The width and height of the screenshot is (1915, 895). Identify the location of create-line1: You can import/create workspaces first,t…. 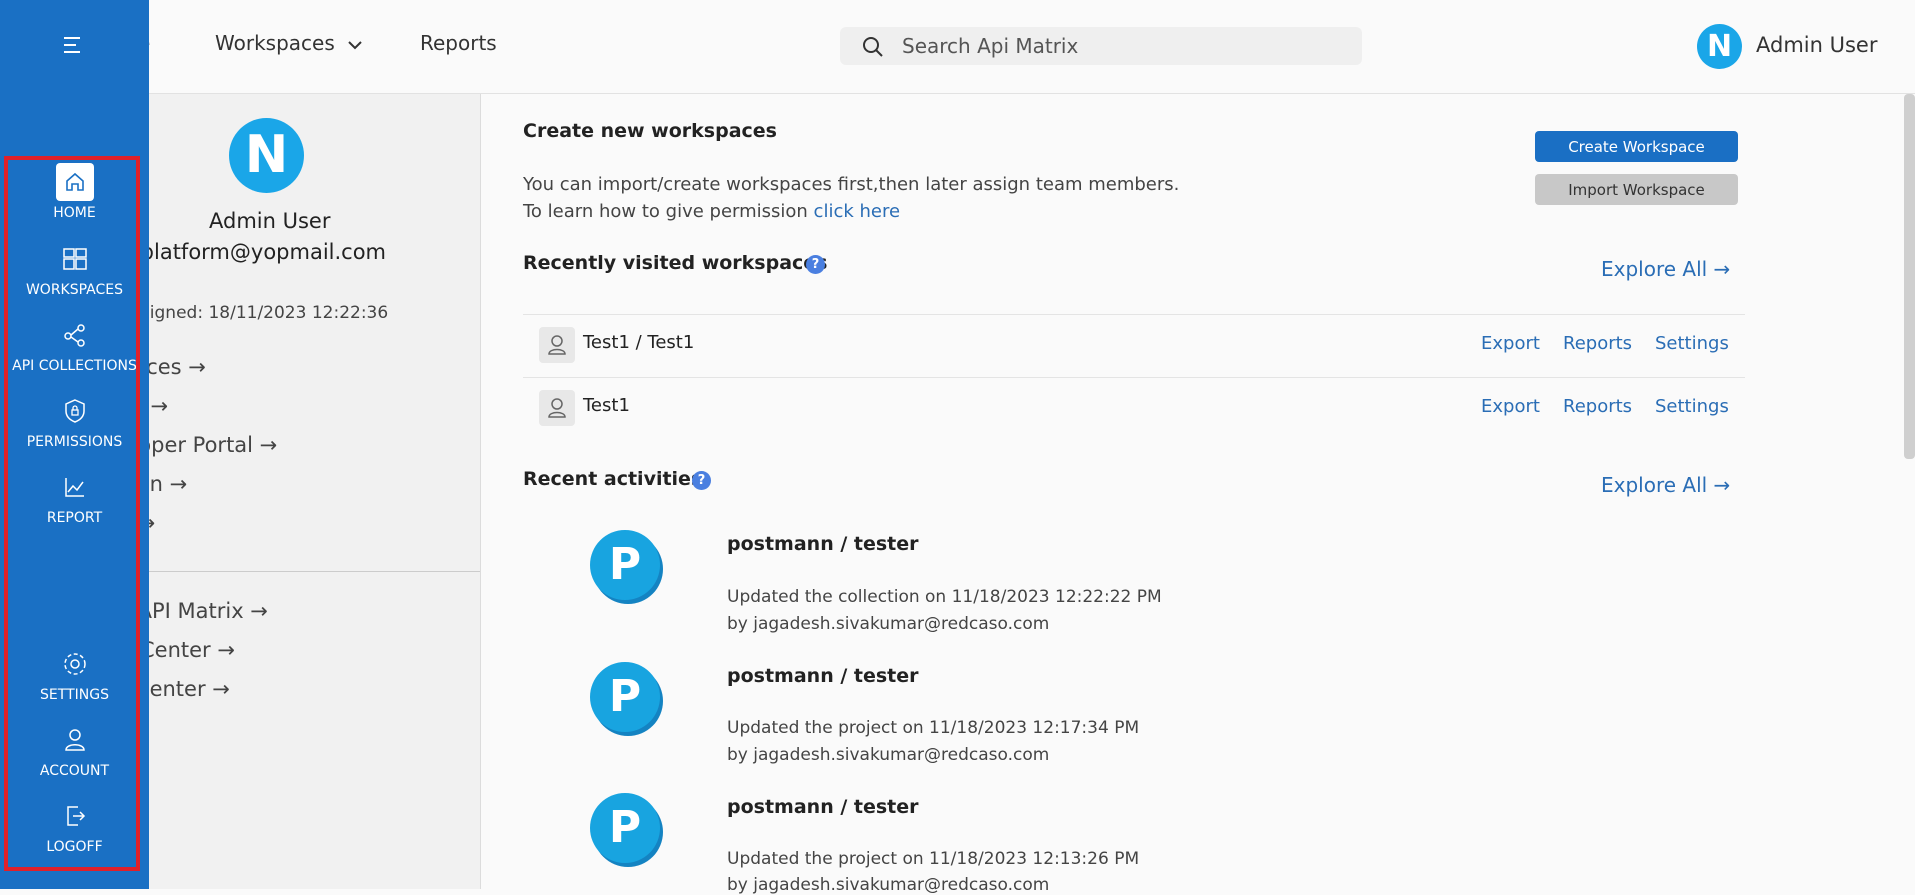
(851, 184).